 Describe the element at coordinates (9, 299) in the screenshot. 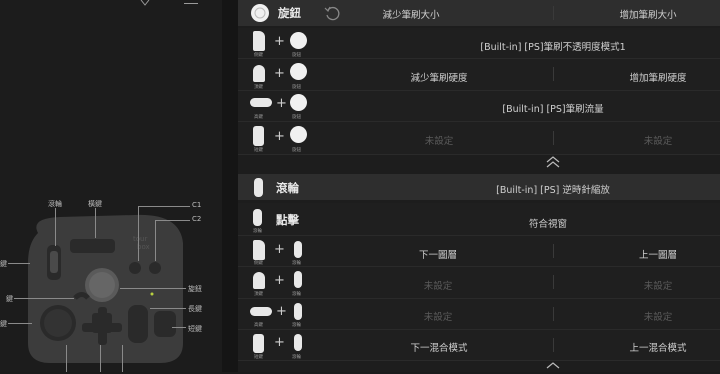

I see `label-left2: 鍵` at that location.